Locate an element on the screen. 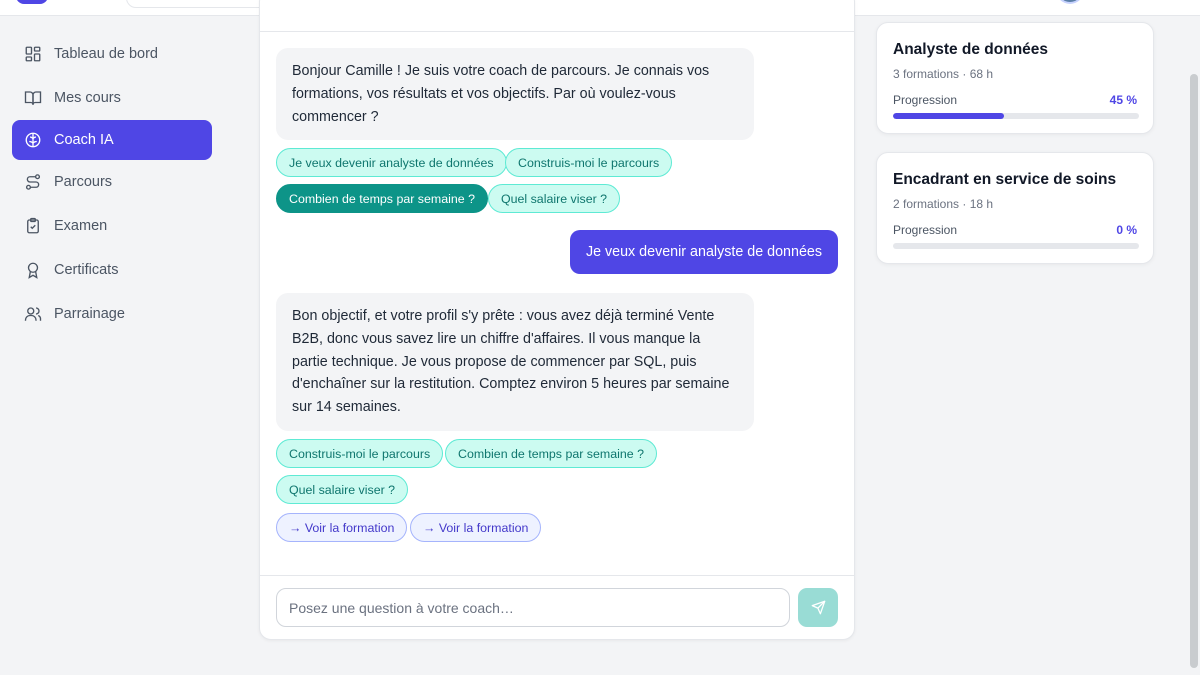 The width and height of the screenshot is (1200, 675). avatar is located at coordinates (1070, 2).